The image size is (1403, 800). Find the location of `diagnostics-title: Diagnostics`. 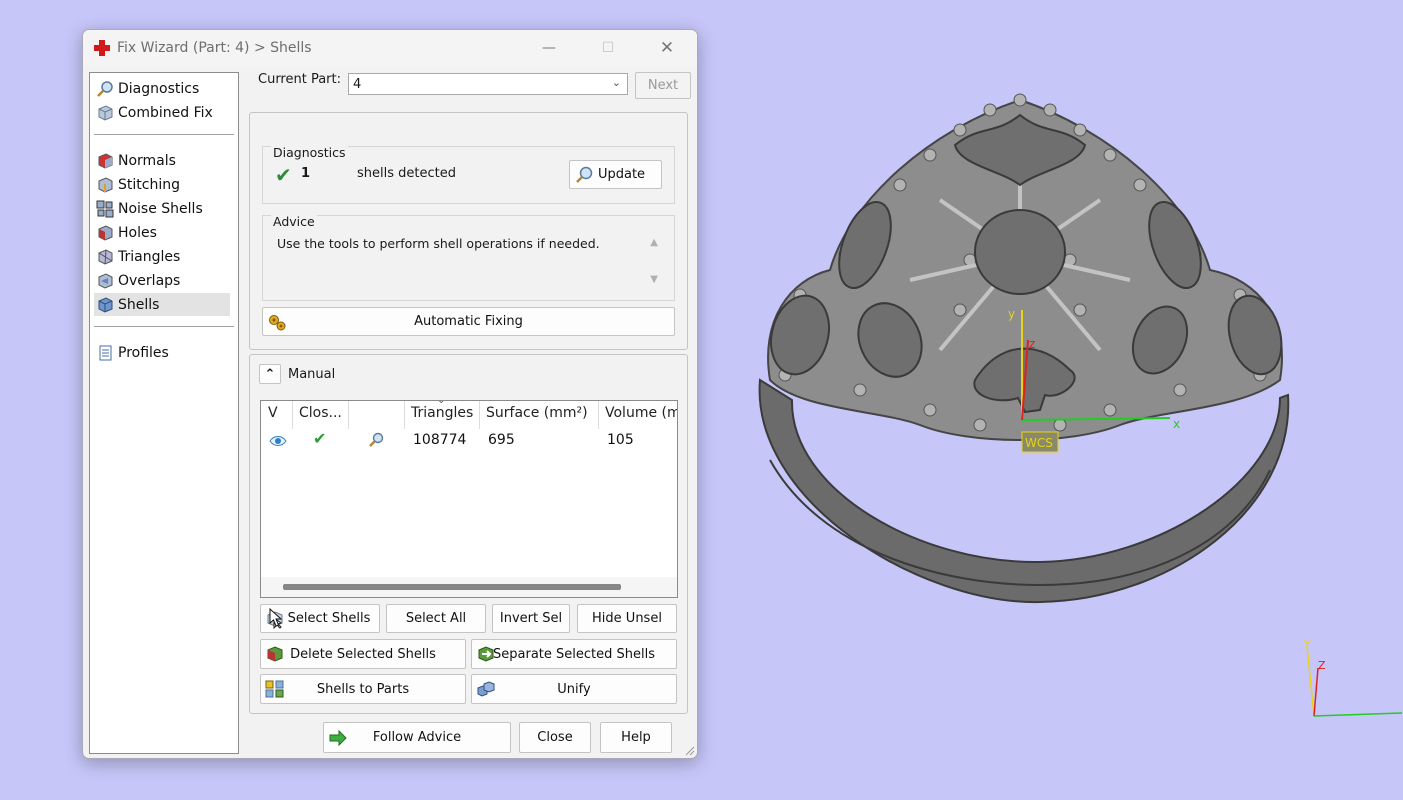

diagnostics-title: Diagnostics is located at coordinates (309, 152).